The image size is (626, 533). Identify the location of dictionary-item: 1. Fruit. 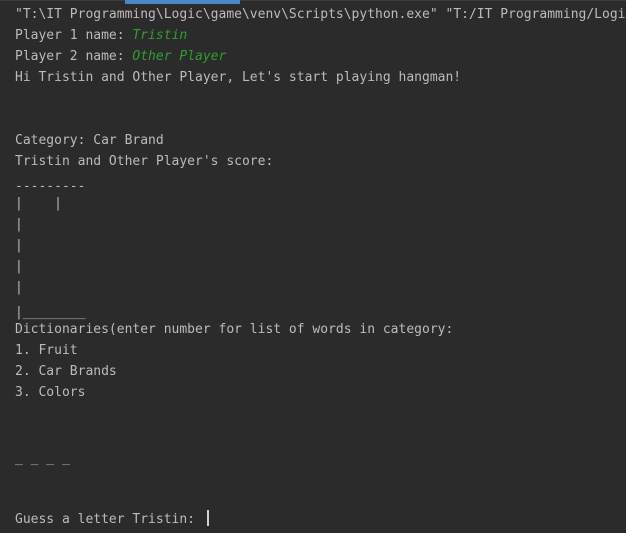
(46, 350).